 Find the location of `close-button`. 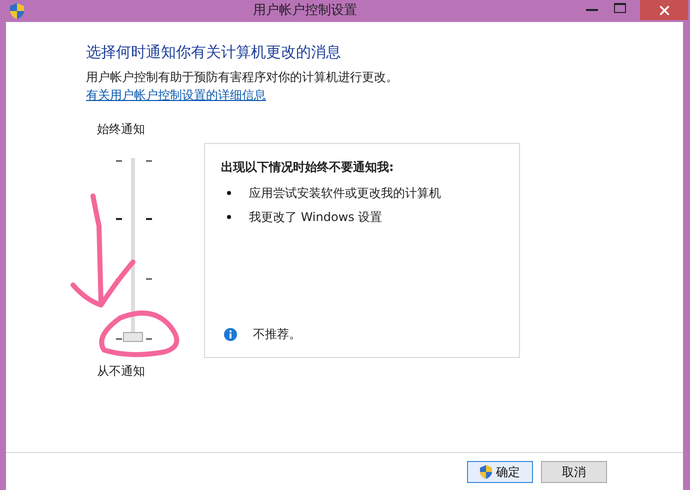

close-button is located at coordinates (664, 10).